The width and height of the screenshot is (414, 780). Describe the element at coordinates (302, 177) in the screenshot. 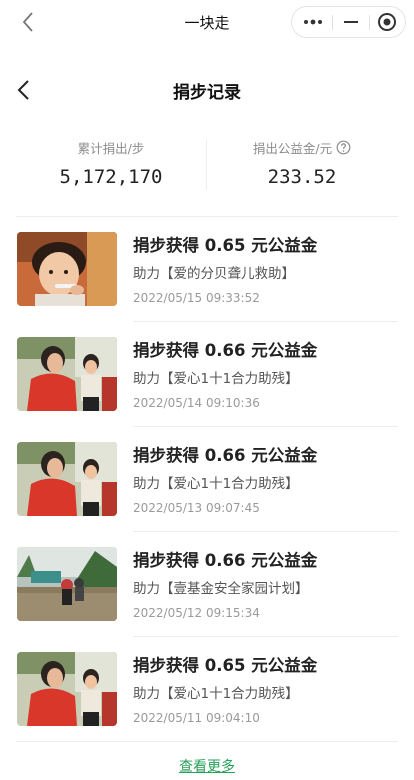

I see `fund-value: 233.52` at that location.